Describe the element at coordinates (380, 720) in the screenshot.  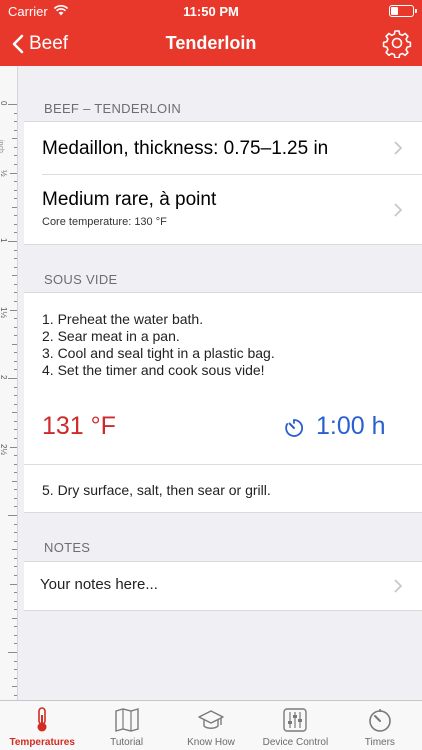
I see `timer-icon` at that location.